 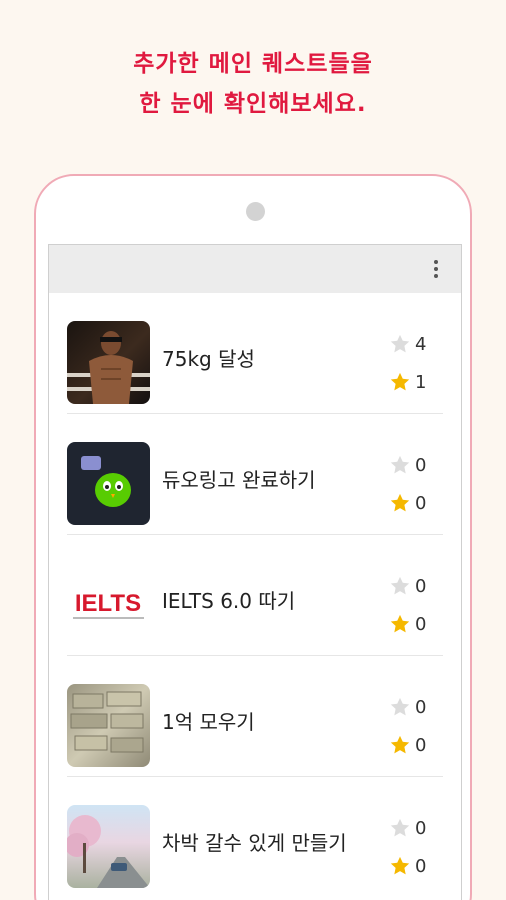 I want to click on quest-title: 75kg 달성, so click(x=208, y=359).